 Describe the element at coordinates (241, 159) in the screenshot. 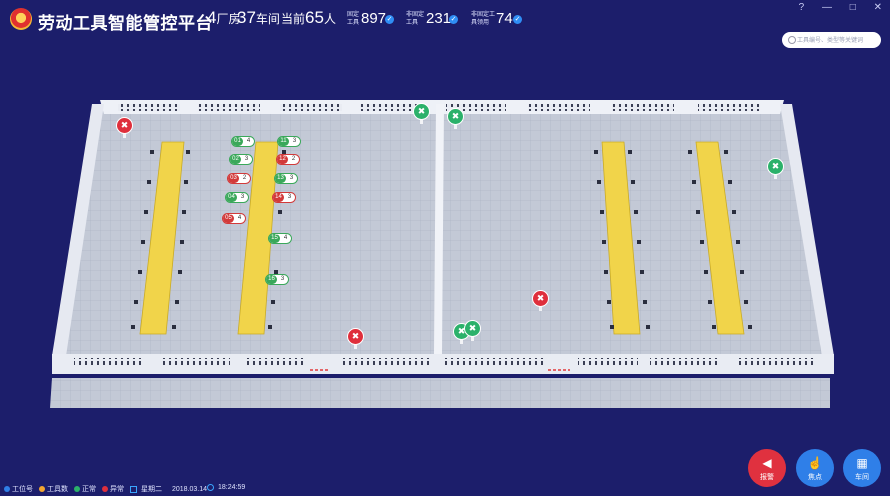

I see `workstation-tag: 02 3` at that location.